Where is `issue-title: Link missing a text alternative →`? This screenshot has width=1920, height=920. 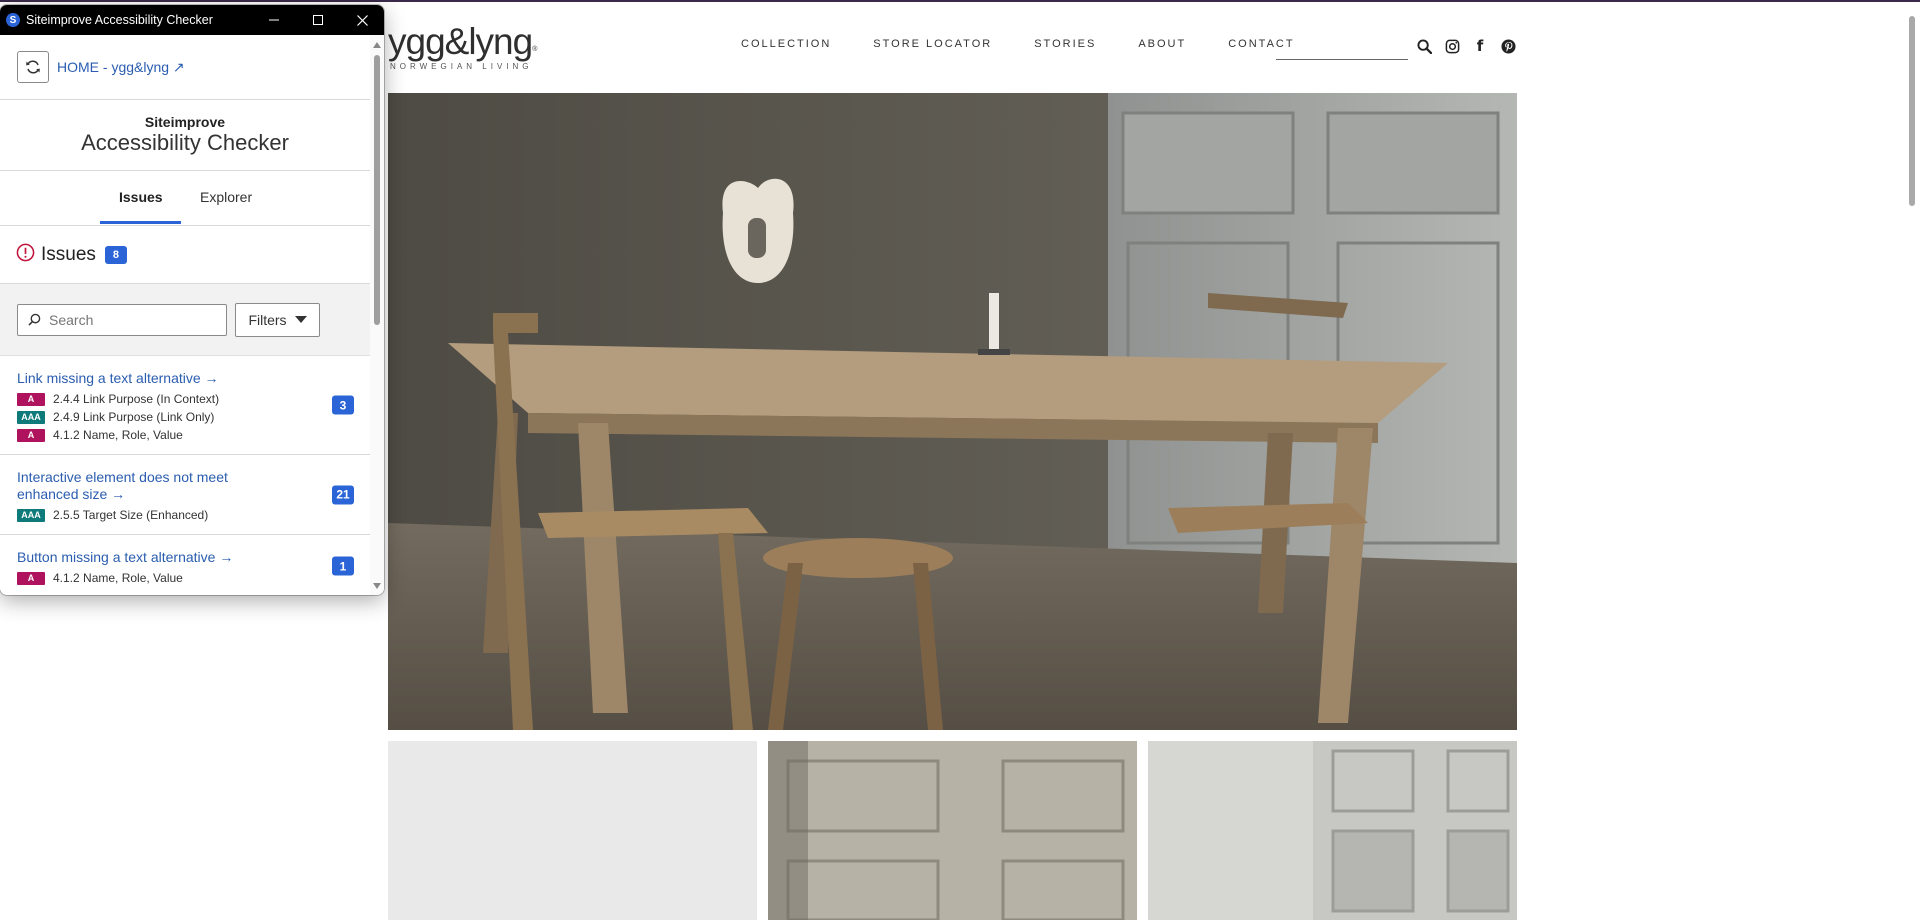 issue-title: Link missing a text alternative → is located at coordinates (142, 378).